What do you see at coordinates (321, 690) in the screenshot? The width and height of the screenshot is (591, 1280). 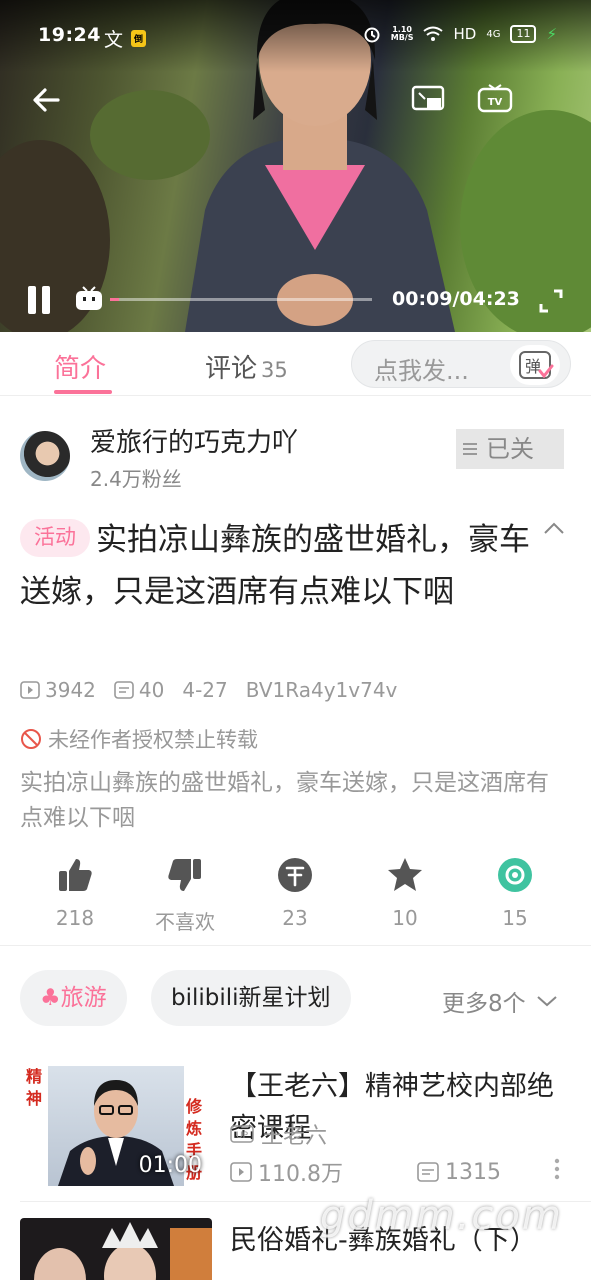 I see `bvid: BV1Ra4y1v74v` at bounding box center [321, 690].